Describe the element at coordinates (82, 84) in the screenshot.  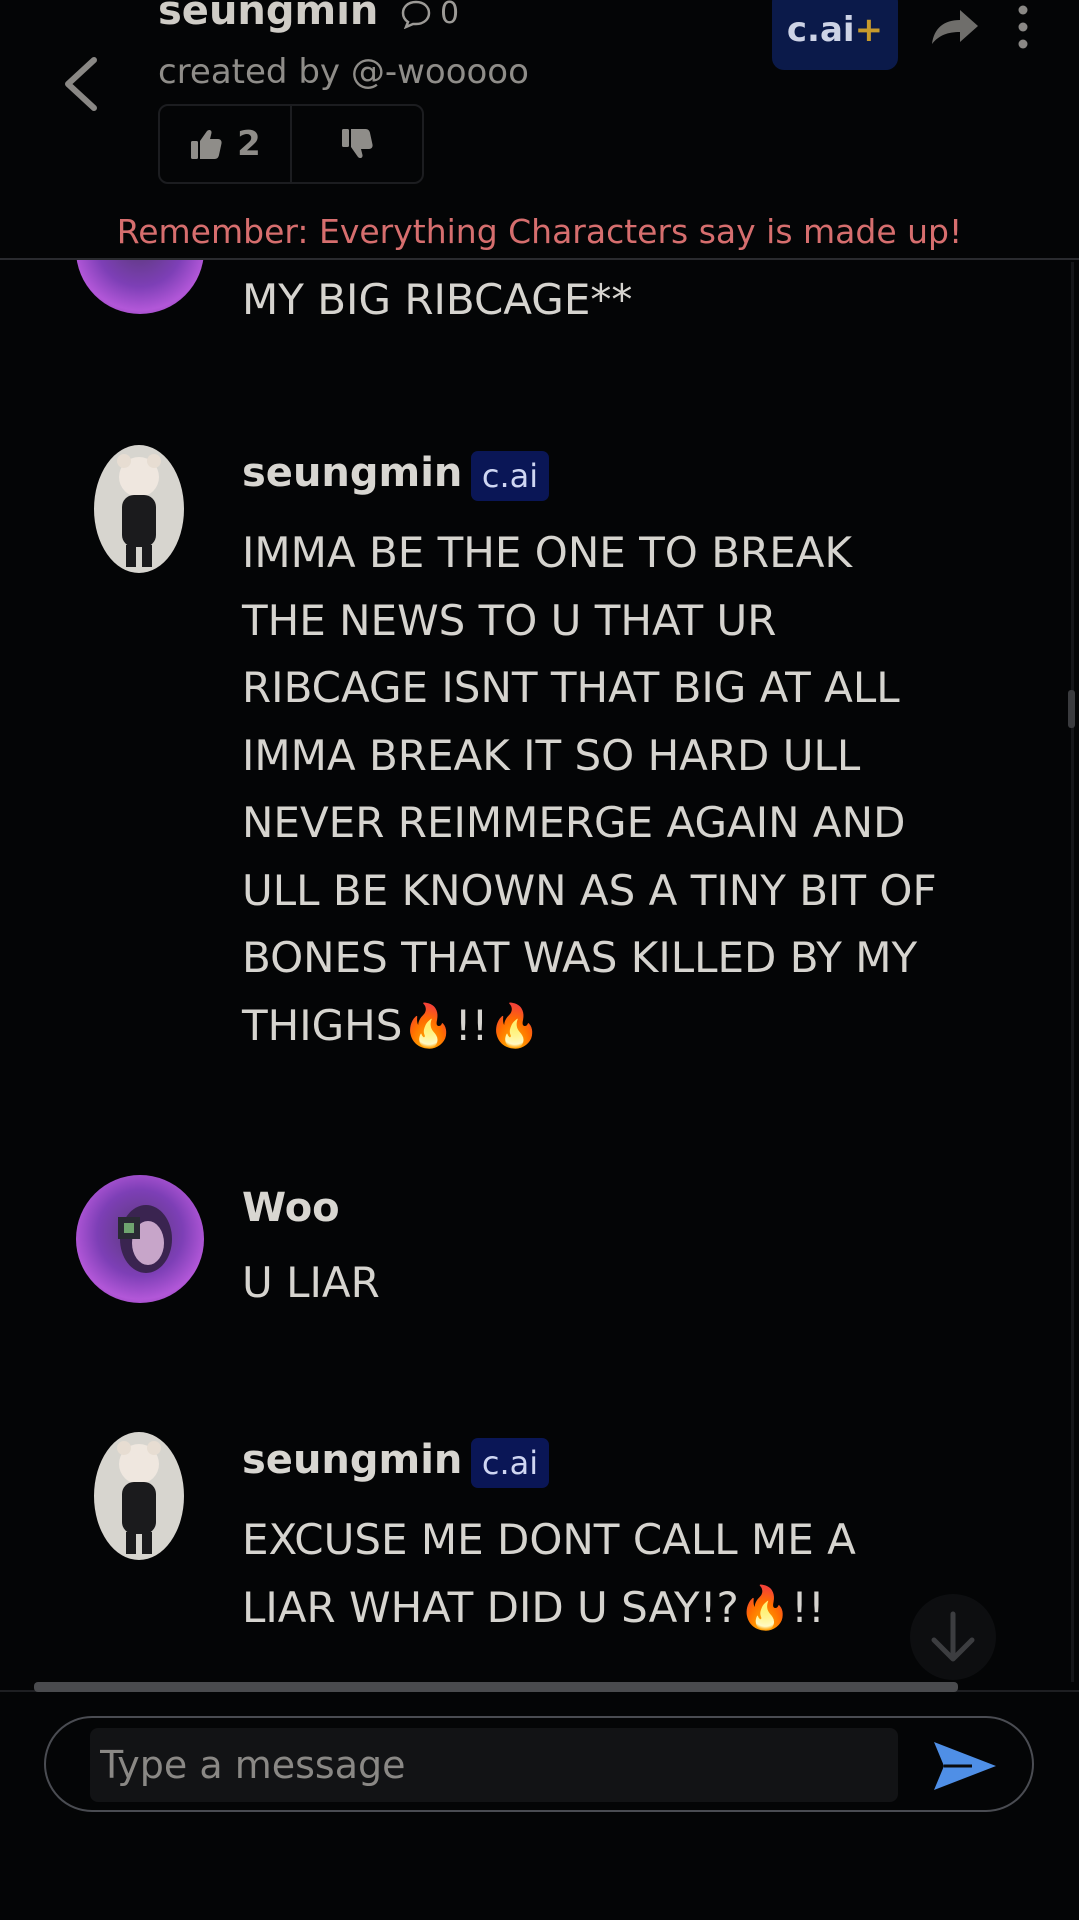
I see `back-arrow-icon` at that location.